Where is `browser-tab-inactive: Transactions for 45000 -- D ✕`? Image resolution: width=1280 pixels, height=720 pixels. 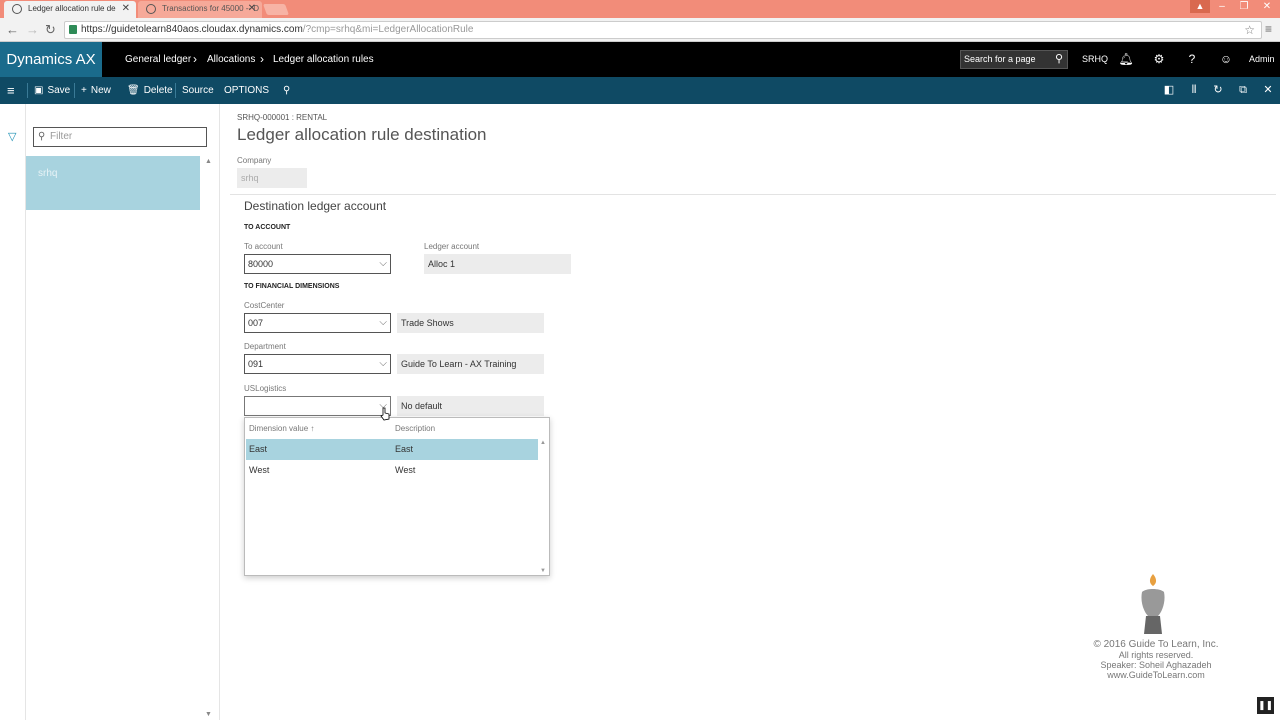 browser-tab-inactive: Transactions for 45000 -- D ✕ is located at coordinates (200, 9).